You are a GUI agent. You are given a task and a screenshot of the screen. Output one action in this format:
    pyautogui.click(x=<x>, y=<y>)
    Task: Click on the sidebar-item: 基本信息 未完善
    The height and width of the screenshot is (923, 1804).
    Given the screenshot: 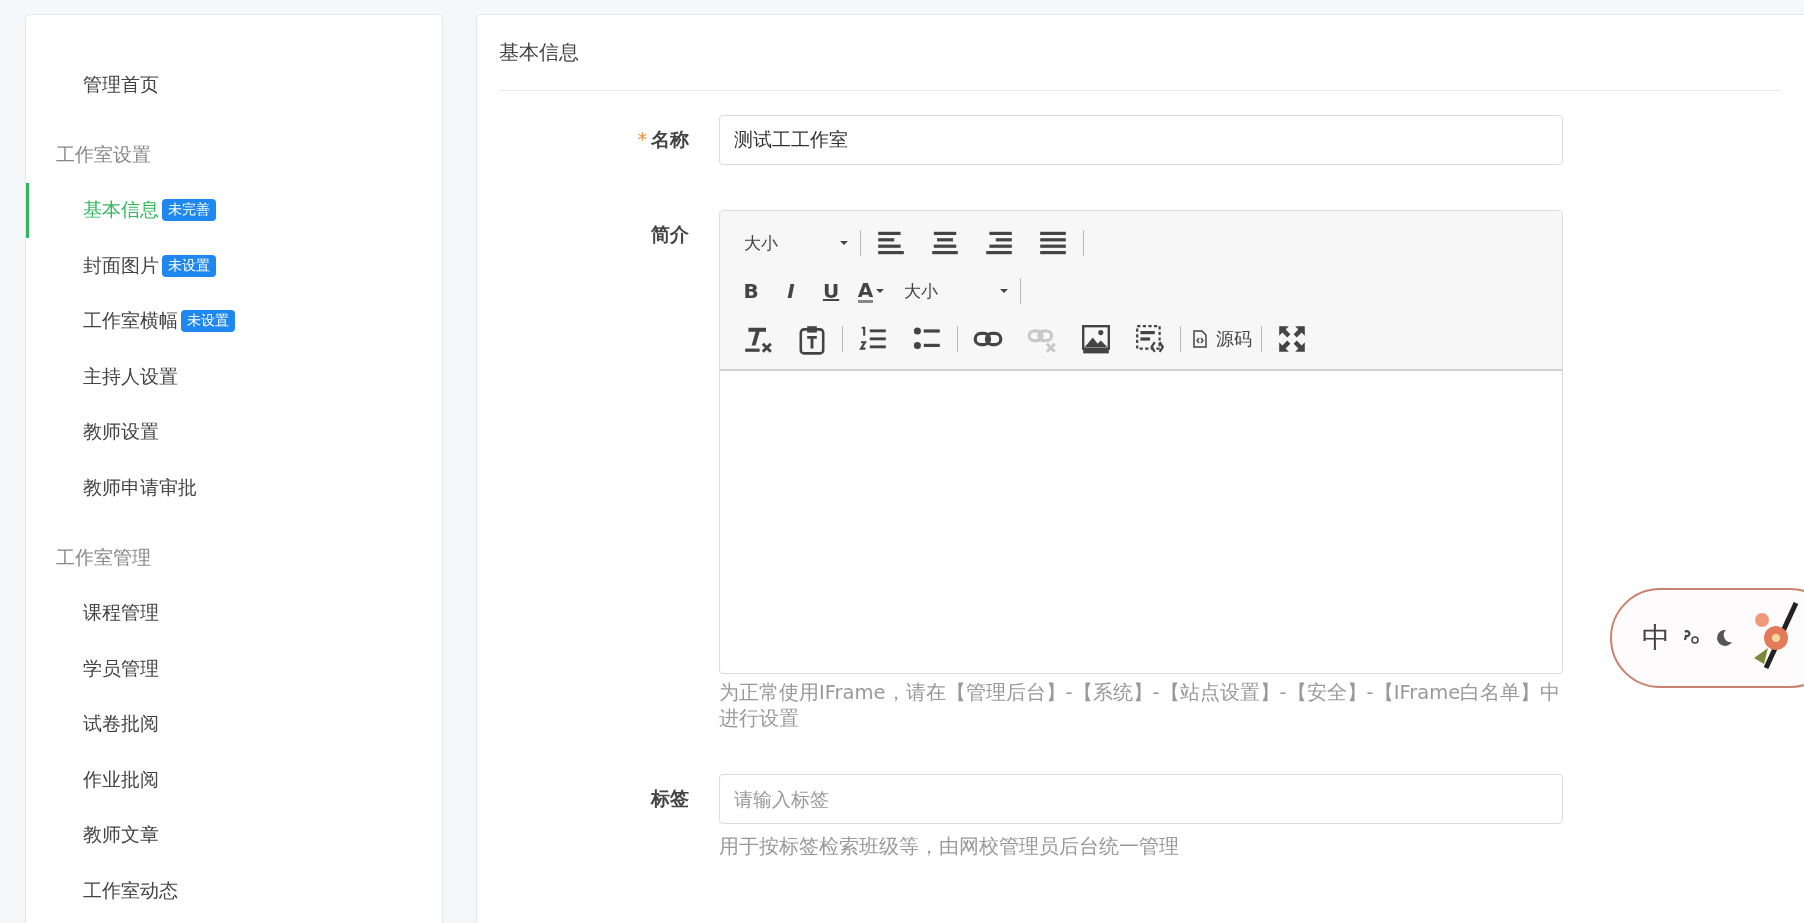 What is the action you would take?
    pyautogui.click(x=234, y=210)
    